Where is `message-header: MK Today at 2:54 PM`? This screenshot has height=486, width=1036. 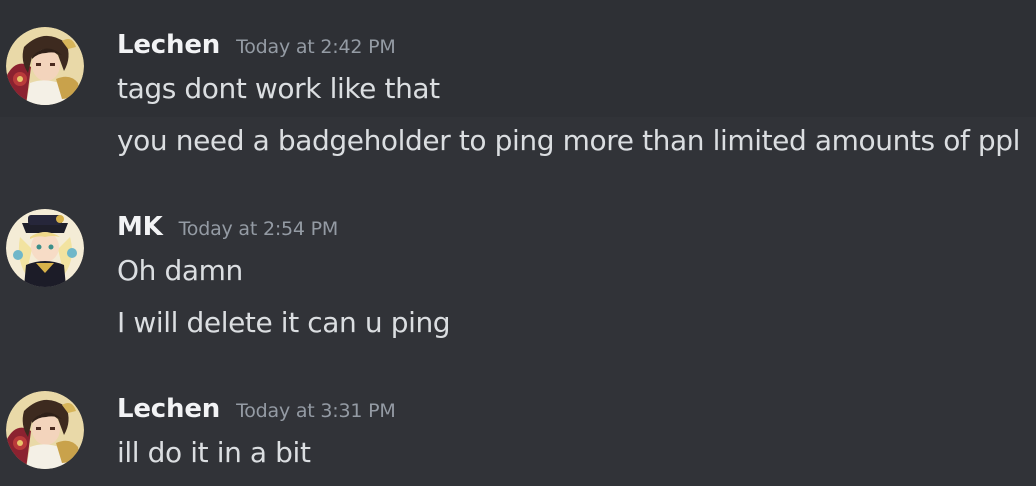 message-header: MK Today at 2:54 PM is located at coordinates (227, 227).